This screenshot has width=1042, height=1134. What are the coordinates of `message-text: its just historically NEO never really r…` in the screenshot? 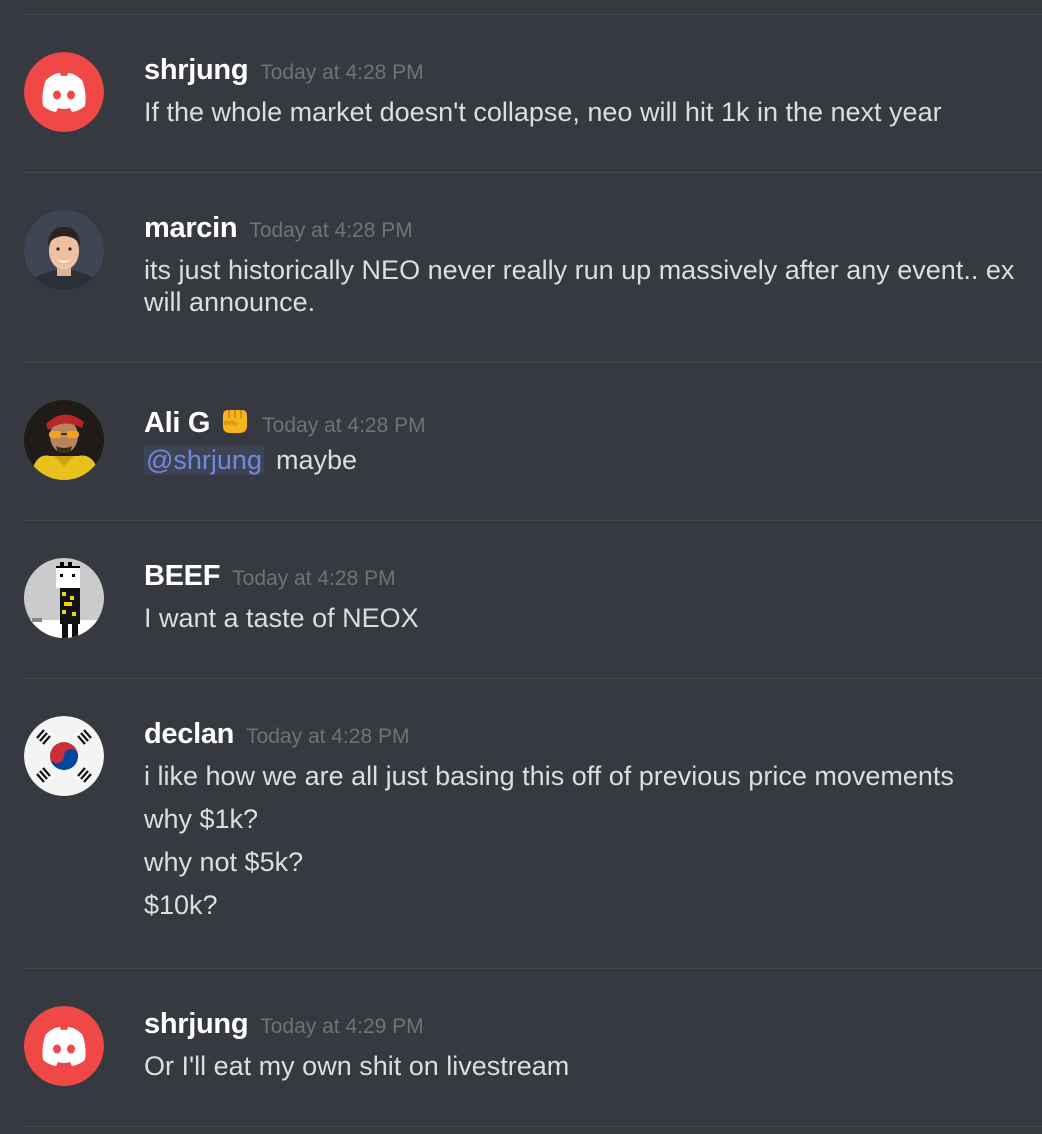 It's located at (579, 270).